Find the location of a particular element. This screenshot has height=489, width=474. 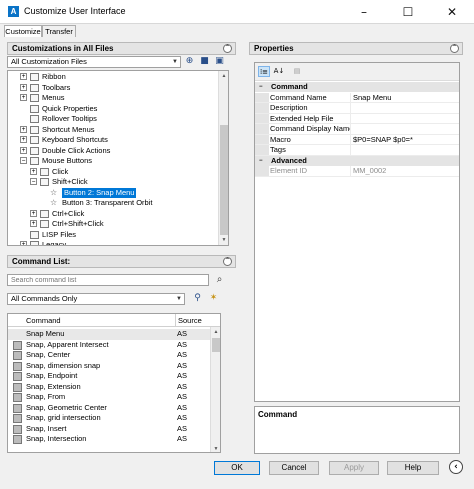

tab-customize: Customize is located at coordinates (23, 31).